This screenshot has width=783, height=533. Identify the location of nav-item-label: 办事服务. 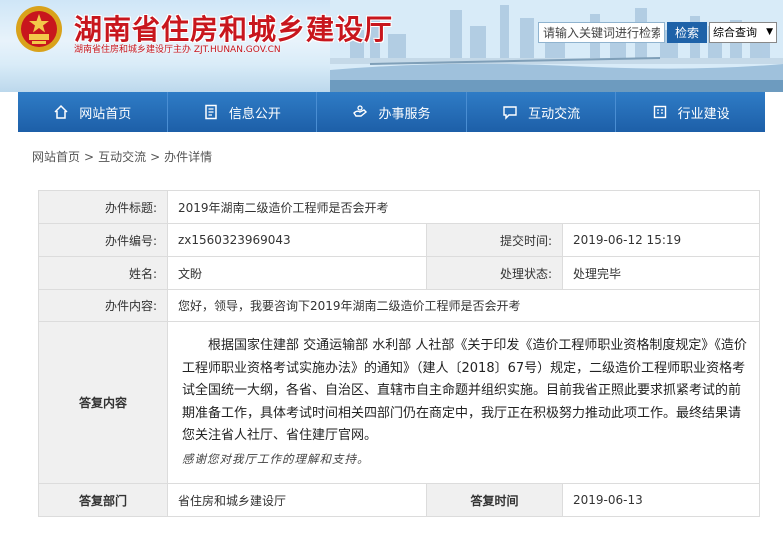
(404, 114).